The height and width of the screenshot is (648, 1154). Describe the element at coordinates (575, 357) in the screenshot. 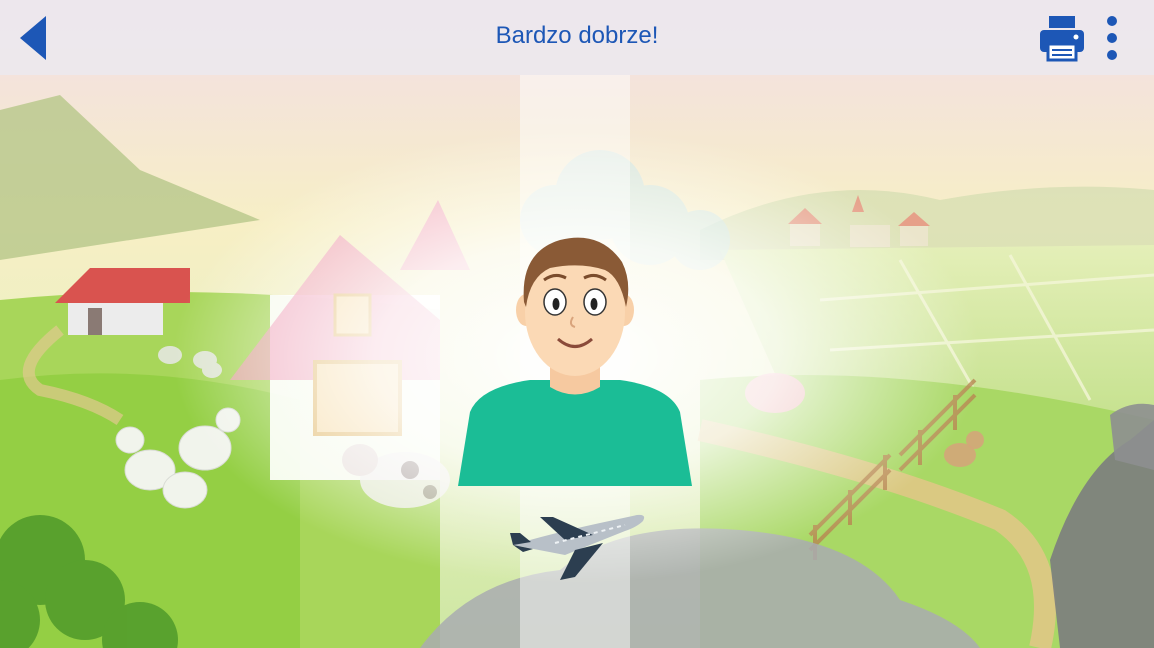

I see `man-picture` at that location.